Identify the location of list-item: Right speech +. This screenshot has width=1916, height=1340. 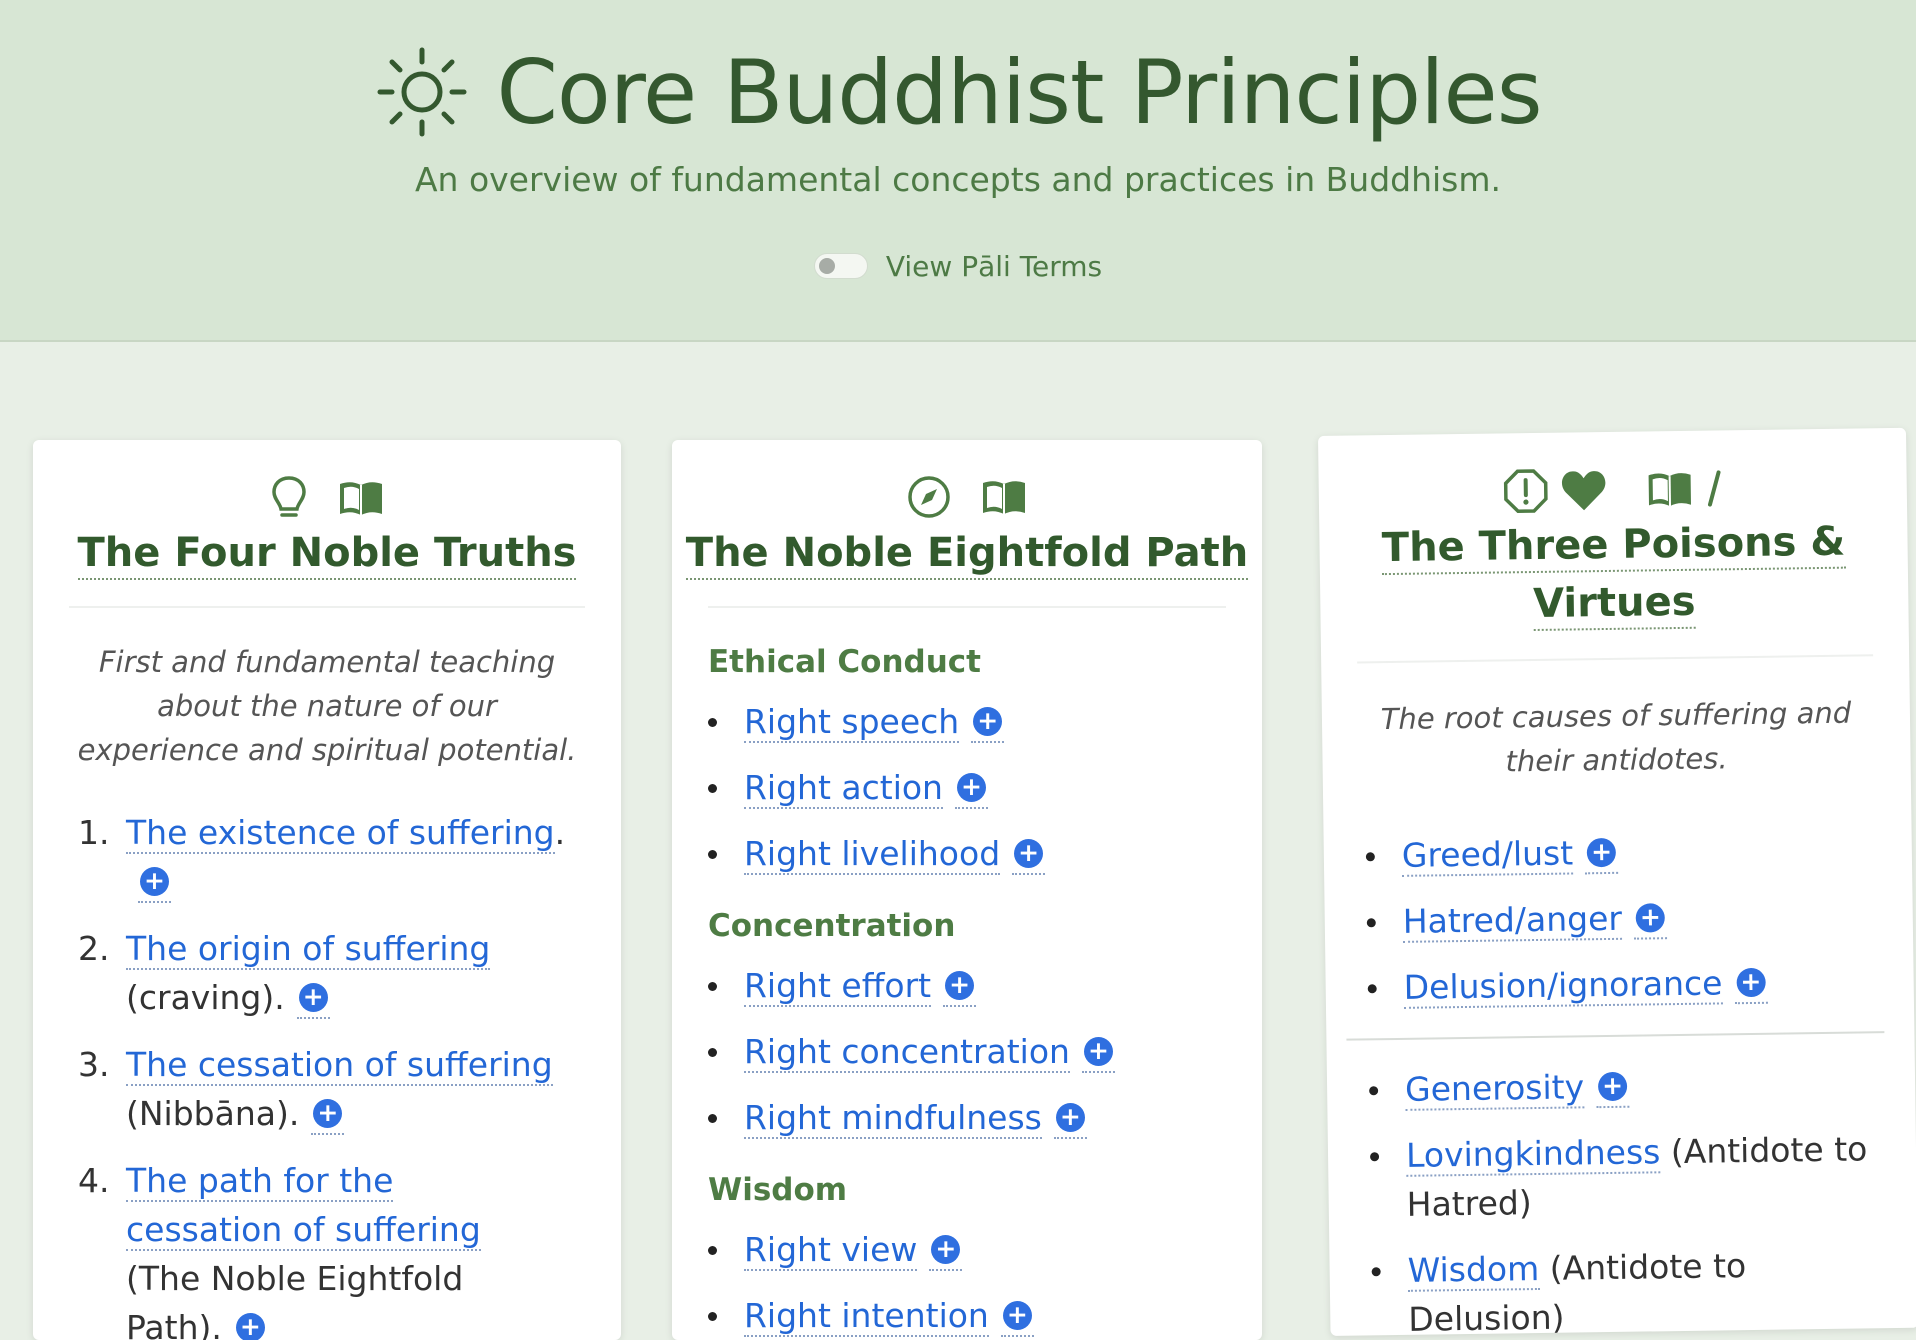
(994, 721).